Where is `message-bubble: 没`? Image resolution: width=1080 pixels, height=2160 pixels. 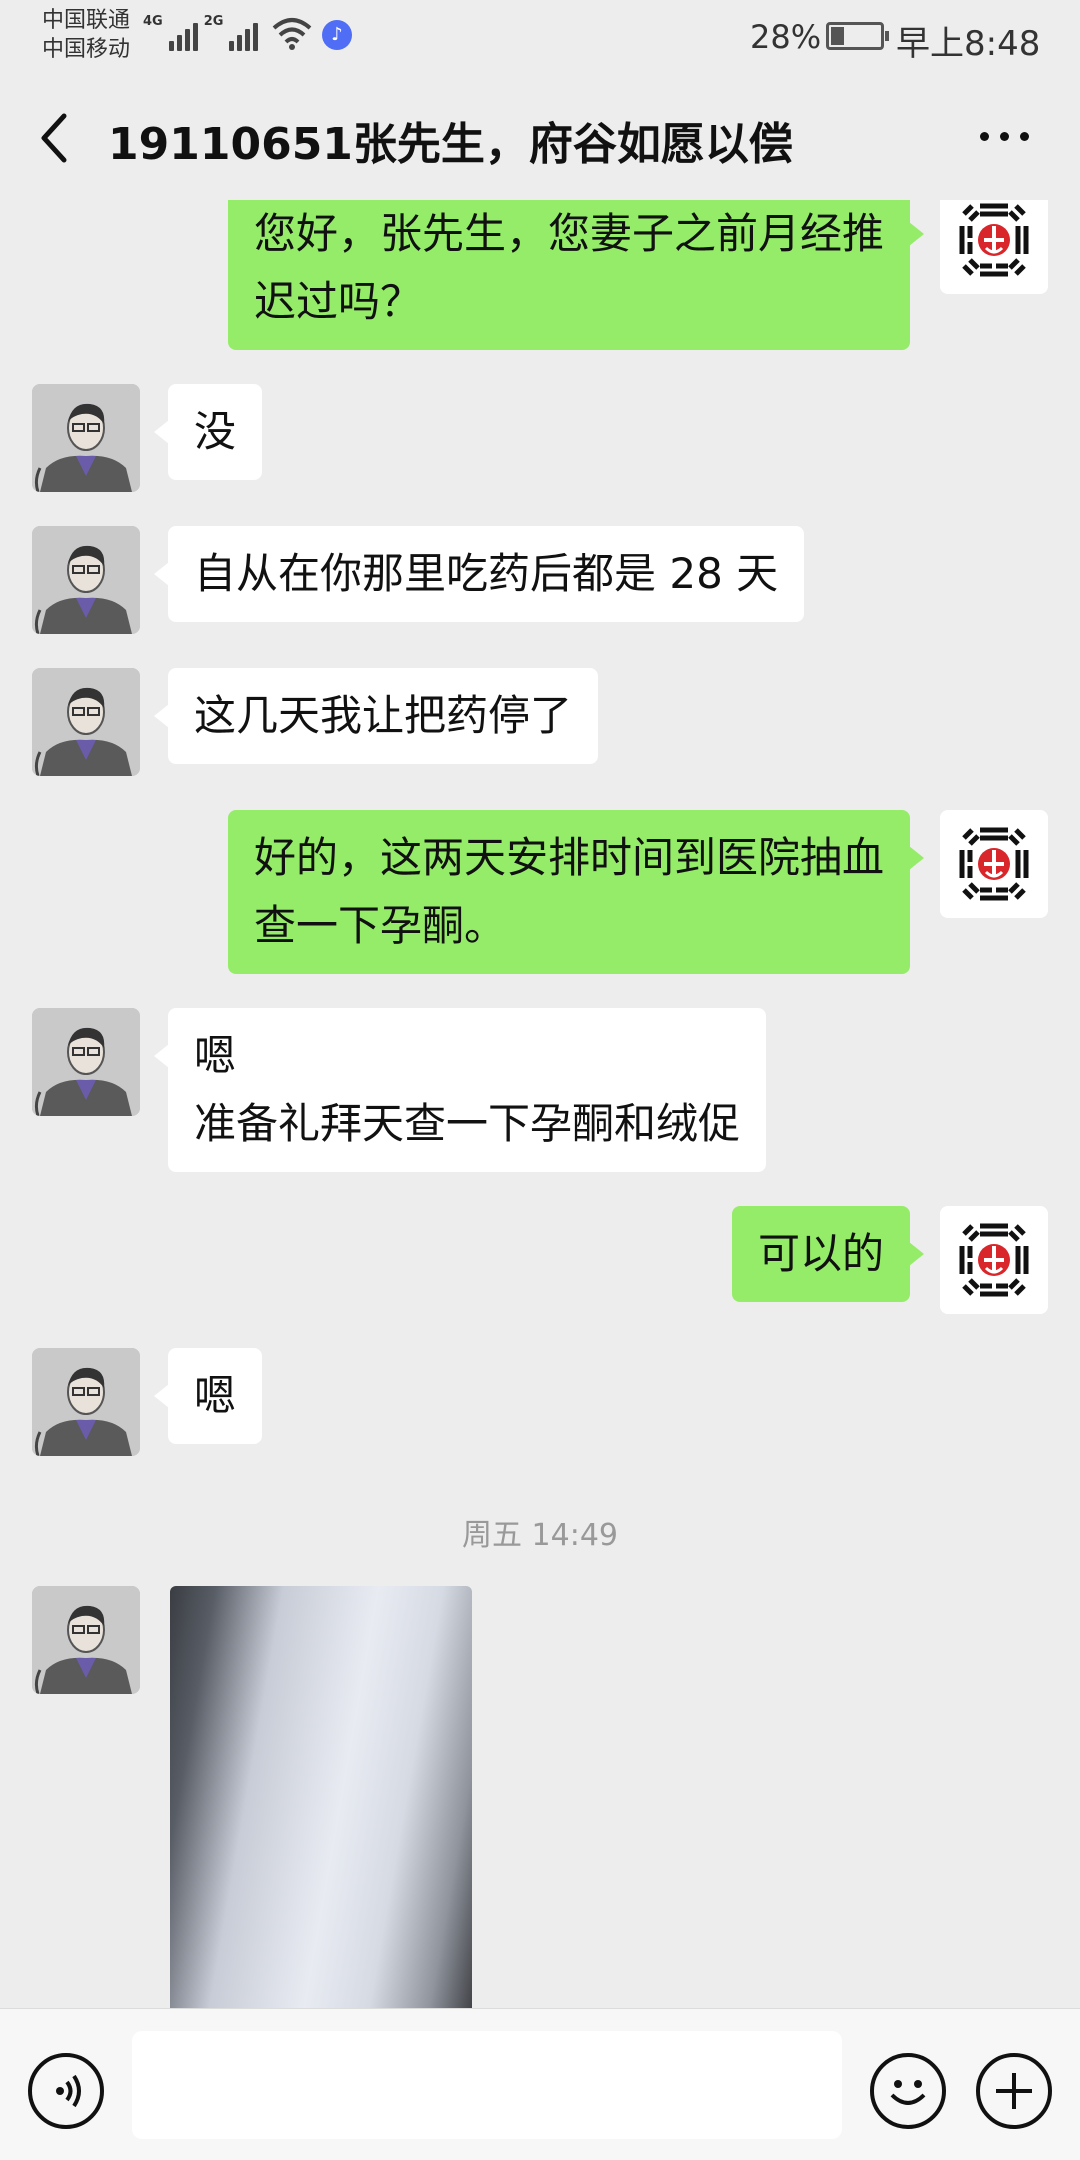 message-bubble: 没 is located at coordinates (208, 432).